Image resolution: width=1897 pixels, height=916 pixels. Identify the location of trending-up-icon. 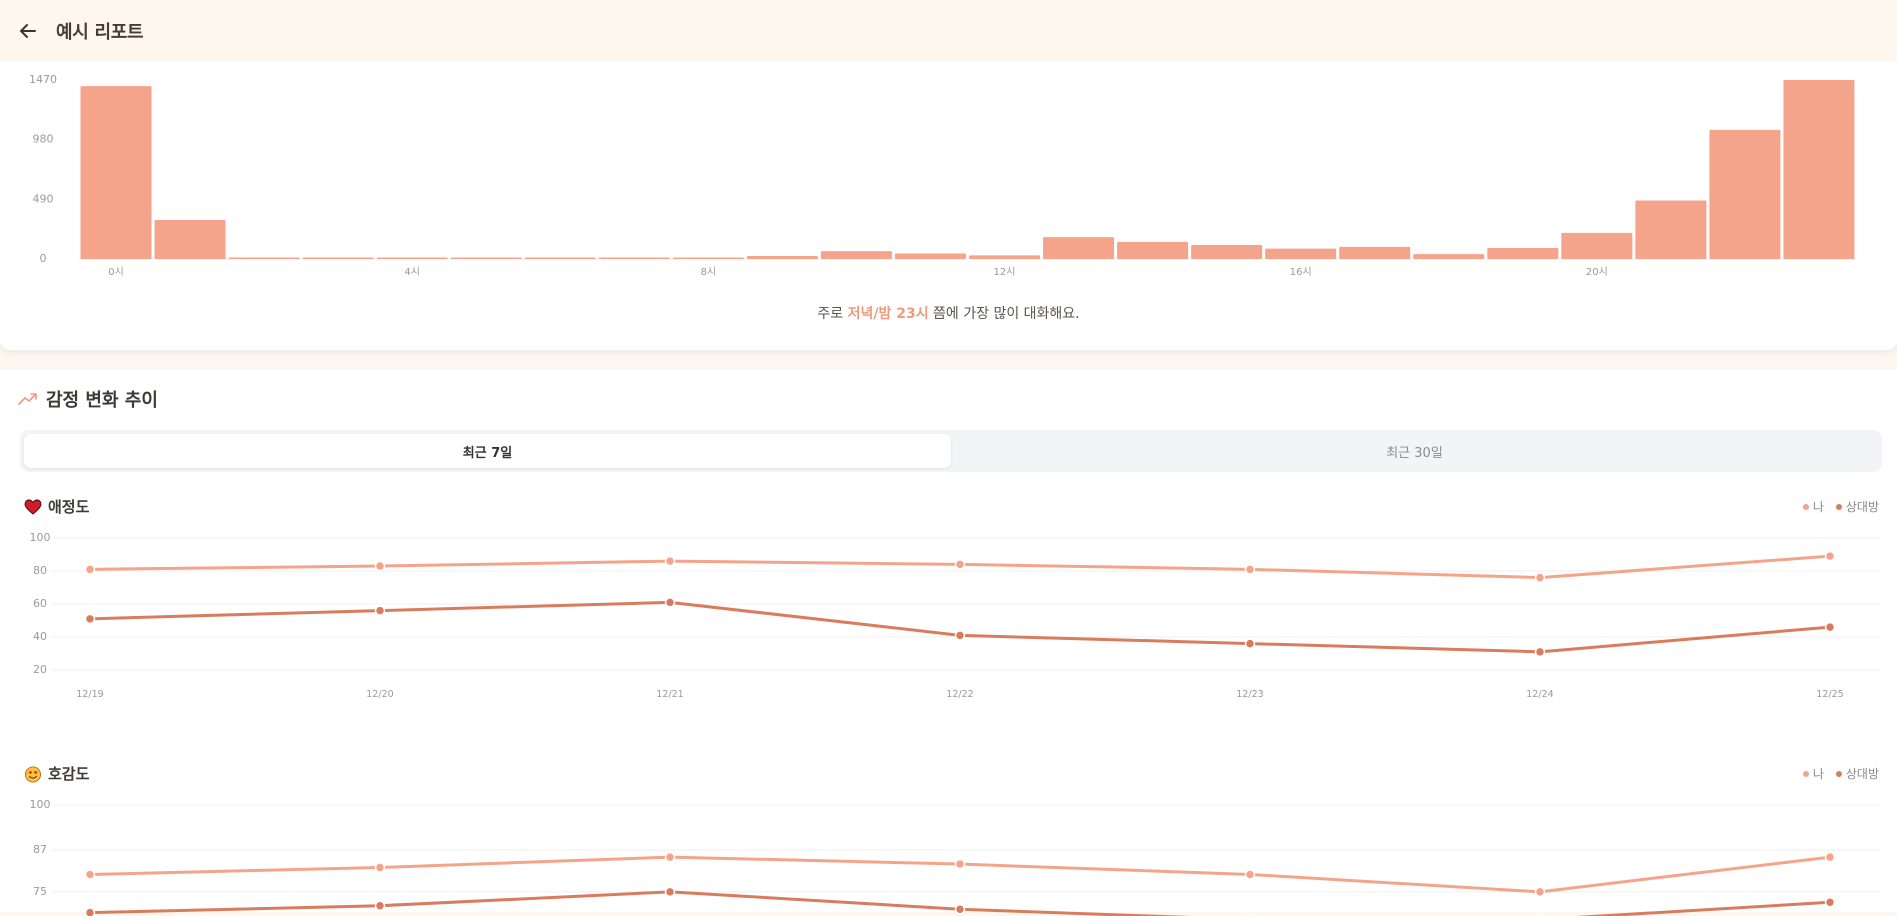
(27, 399).